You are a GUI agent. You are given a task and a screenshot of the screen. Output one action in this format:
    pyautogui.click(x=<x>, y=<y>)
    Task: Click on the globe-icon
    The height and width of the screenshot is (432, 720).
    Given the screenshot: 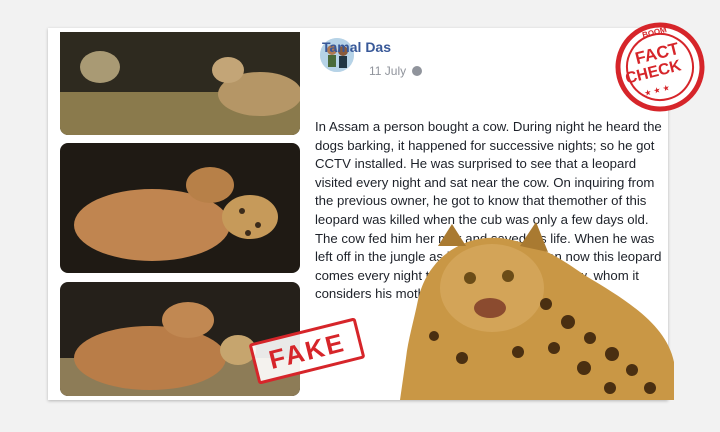 What is the action you would take?
    pyautogui.click(x=417, y=71)
    